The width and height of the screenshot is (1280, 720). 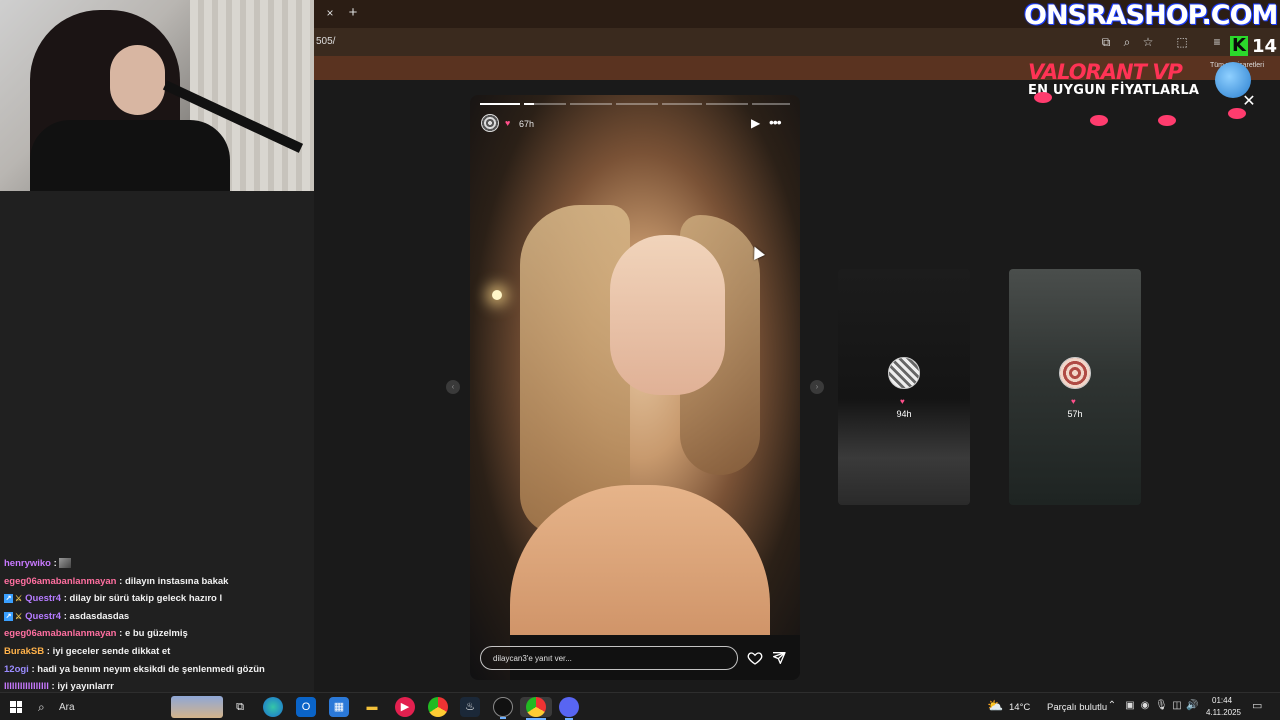 What do you see at coordinates (1151, 15) in the screenshot?
I see `ad-shop-logo: ONSRASHOP.COM` at bounding box center [1151, 15].